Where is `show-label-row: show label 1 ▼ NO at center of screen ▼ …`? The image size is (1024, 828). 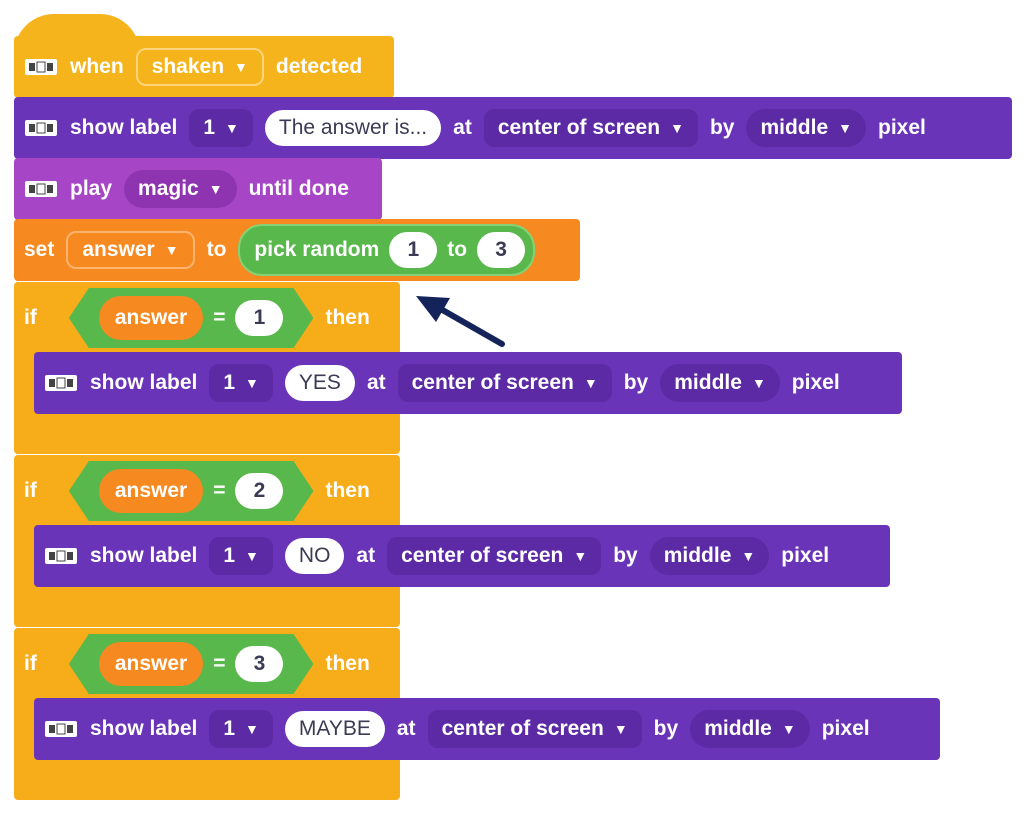 show-label-row: show label 1 ▼ NO at center of screen ▼ … is located at coordinates (436, 556).